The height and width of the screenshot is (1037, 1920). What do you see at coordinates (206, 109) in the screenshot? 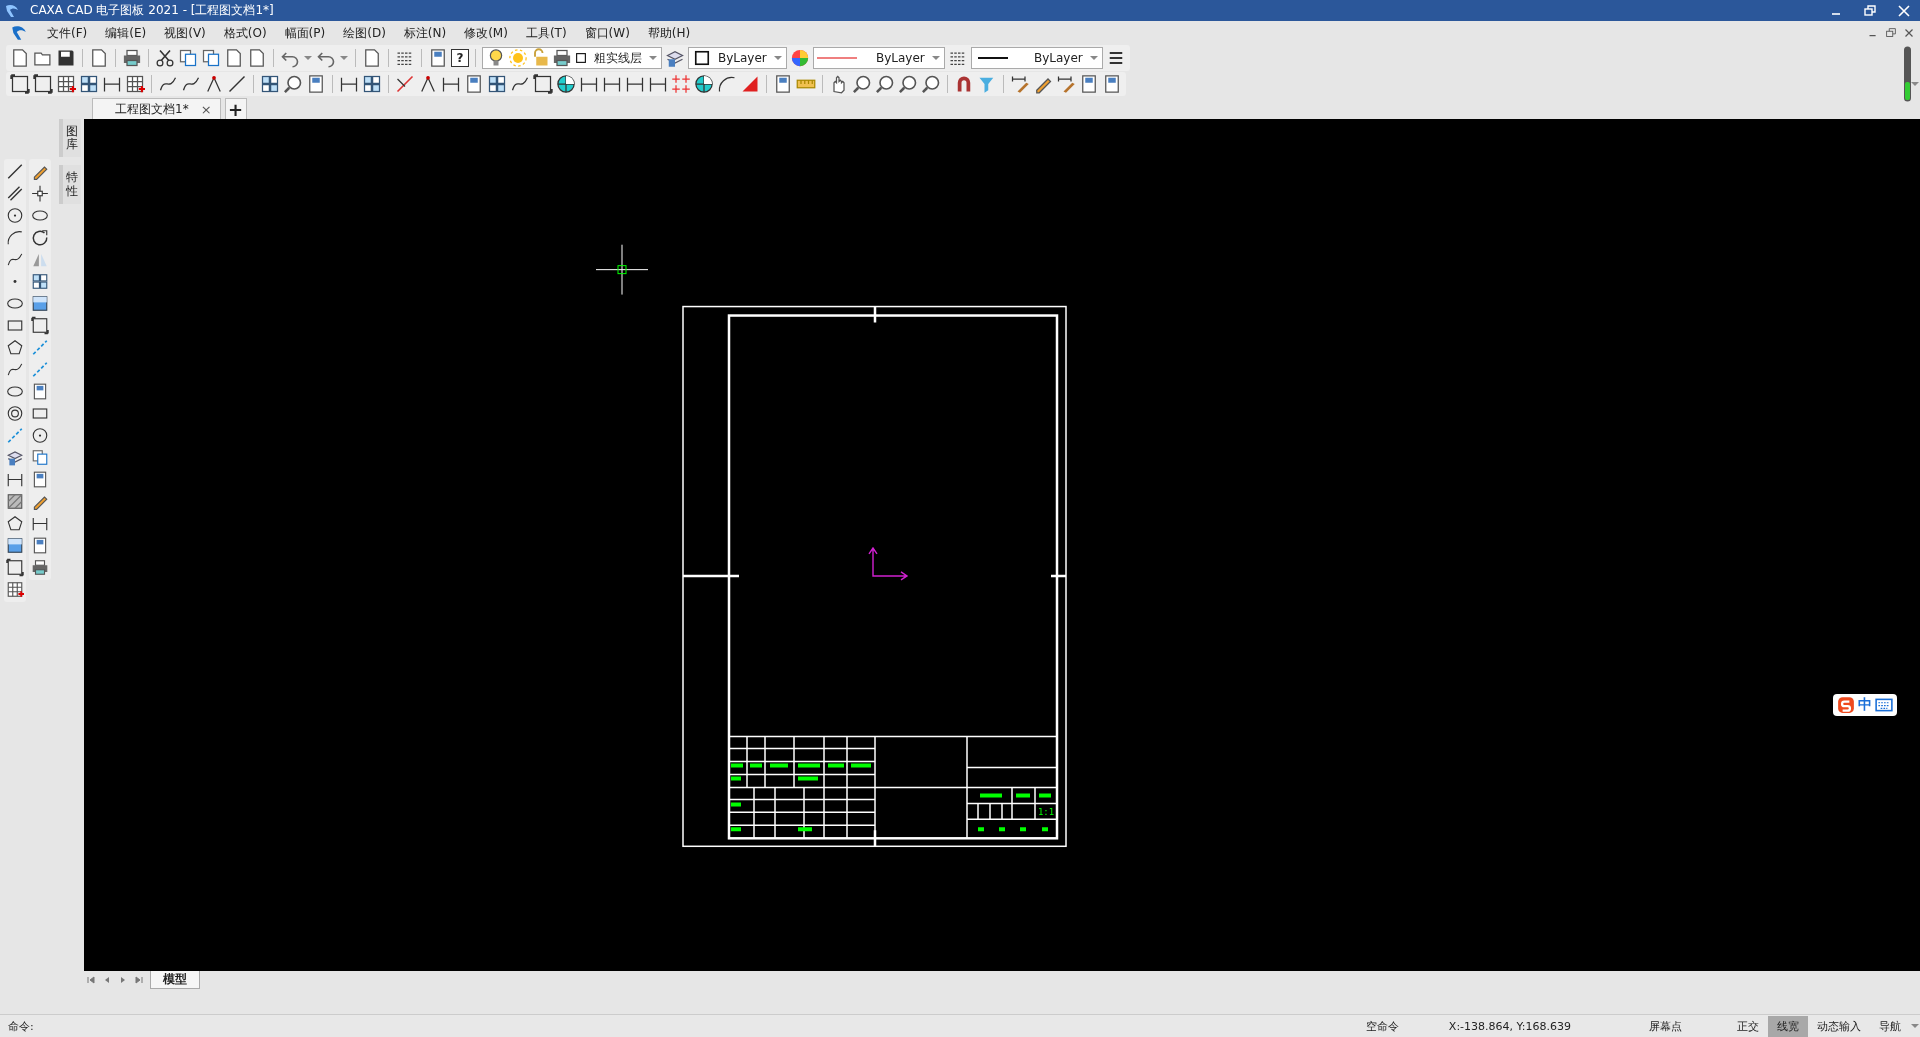
I see `tab-close-button: ×` at bounding box center [206, 109].